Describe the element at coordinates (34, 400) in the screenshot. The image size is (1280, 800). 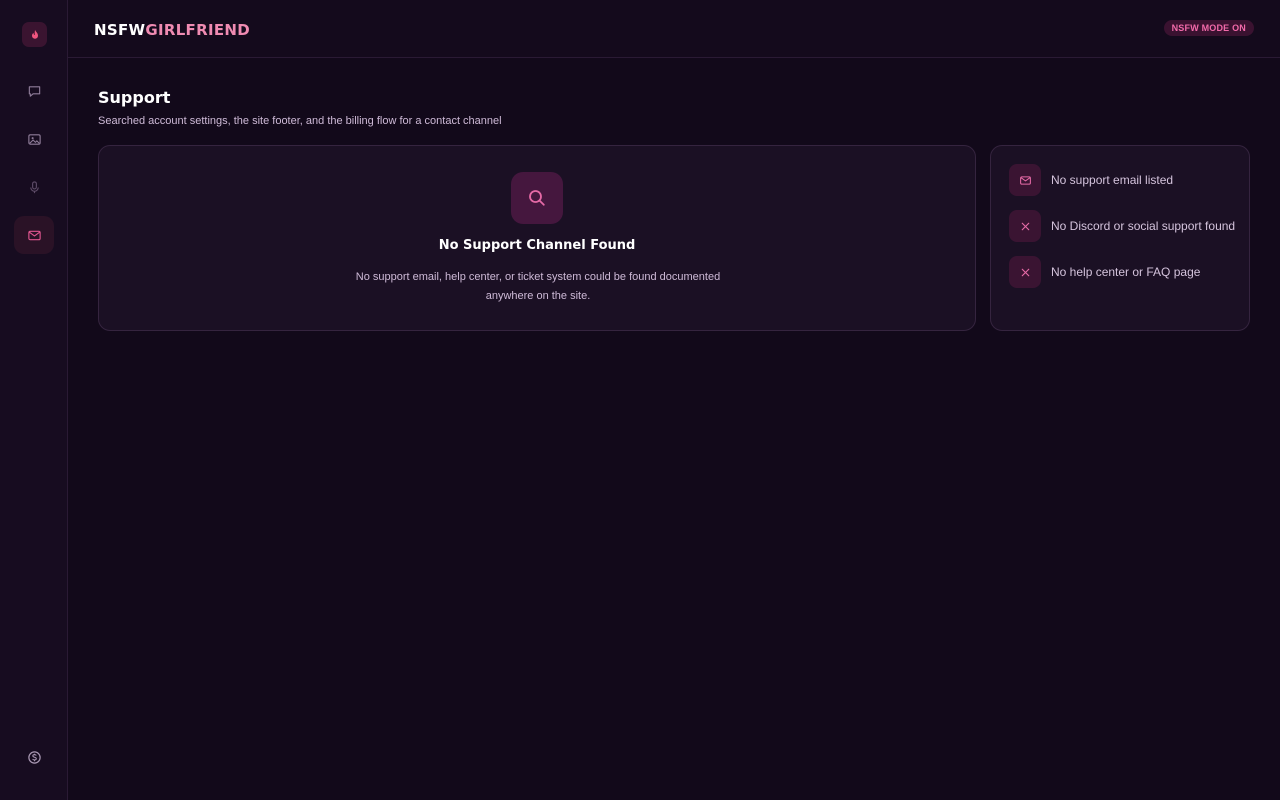
I see `sidebar` at that location.